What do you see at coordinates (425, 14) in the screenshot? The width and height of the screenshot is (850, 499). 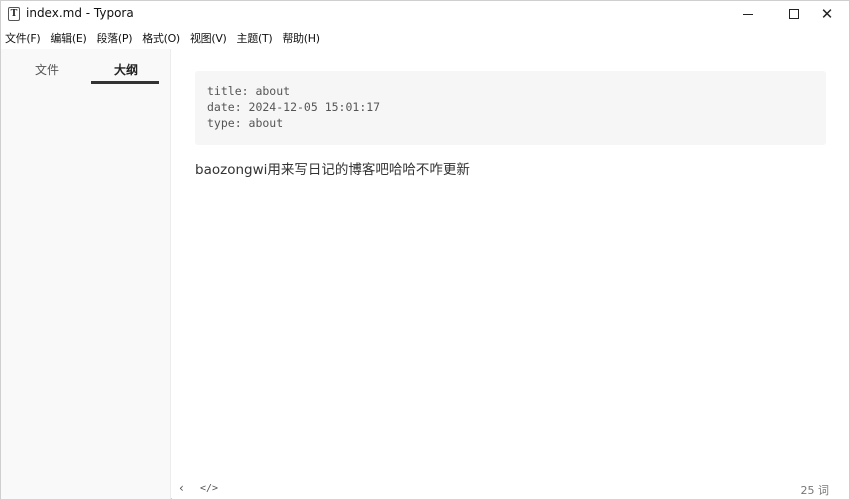 I see `title-bar: T index.md - Typora ✕` at bounding box center [425, 14].